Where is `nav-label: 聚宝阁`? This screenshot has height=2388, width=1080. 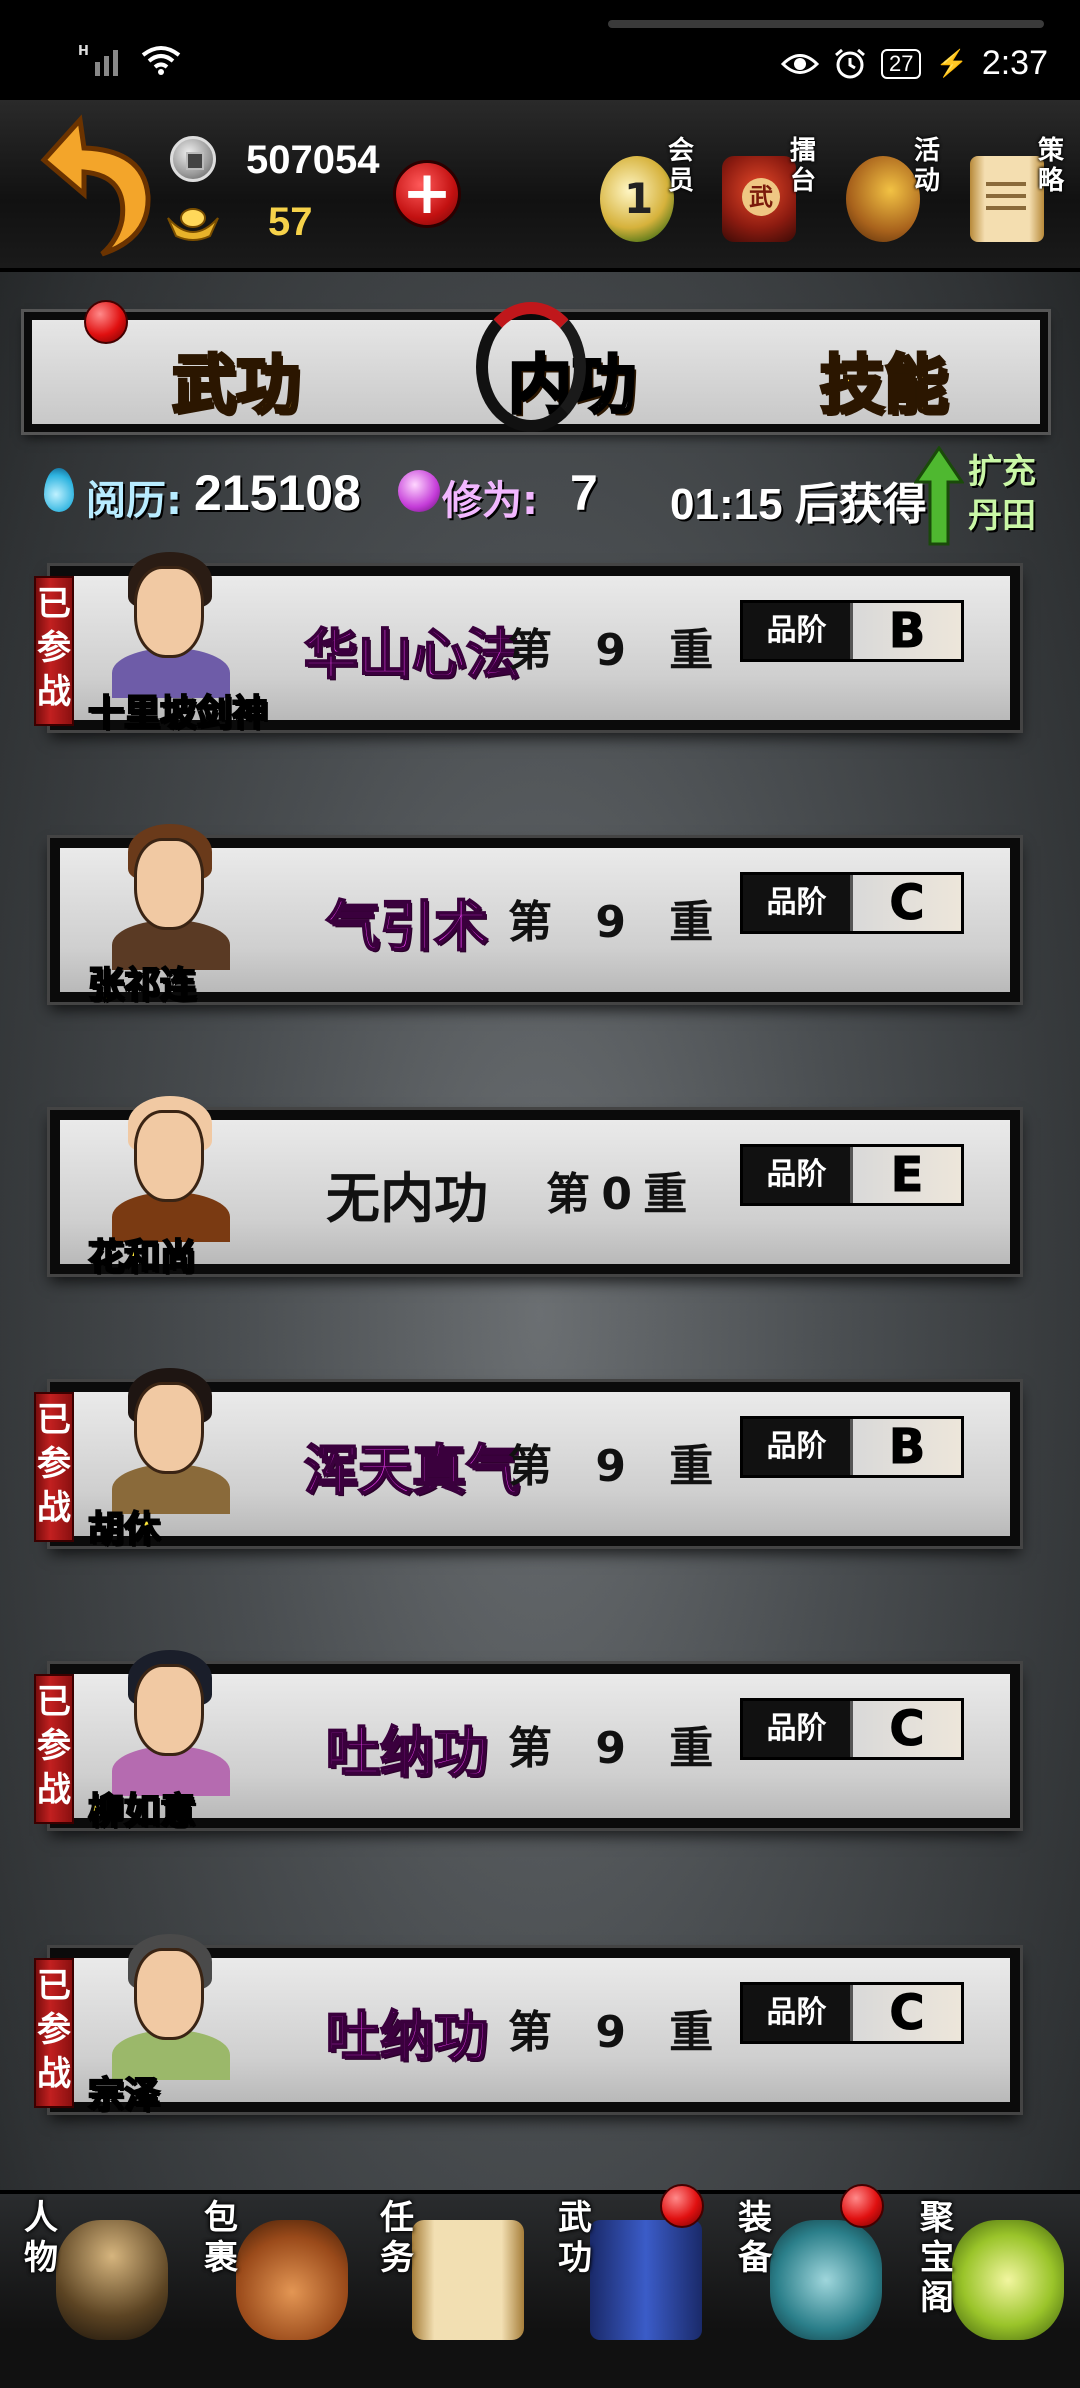
nav-label: 聚宝阁 is located at coordinates (937, 2258).